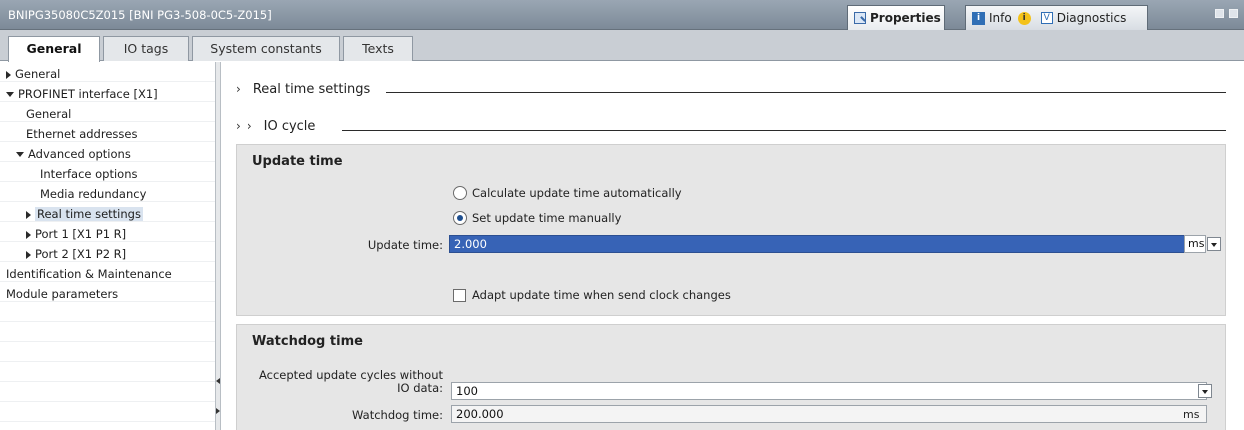 Image resolution: width=1244 pixels, height=430 pixels. What do you see at coordinates (81, 234) in the screenshot?
I see `tree-item-label: Port 1 [X1 P1 R]` at bounding box center [81, 234].